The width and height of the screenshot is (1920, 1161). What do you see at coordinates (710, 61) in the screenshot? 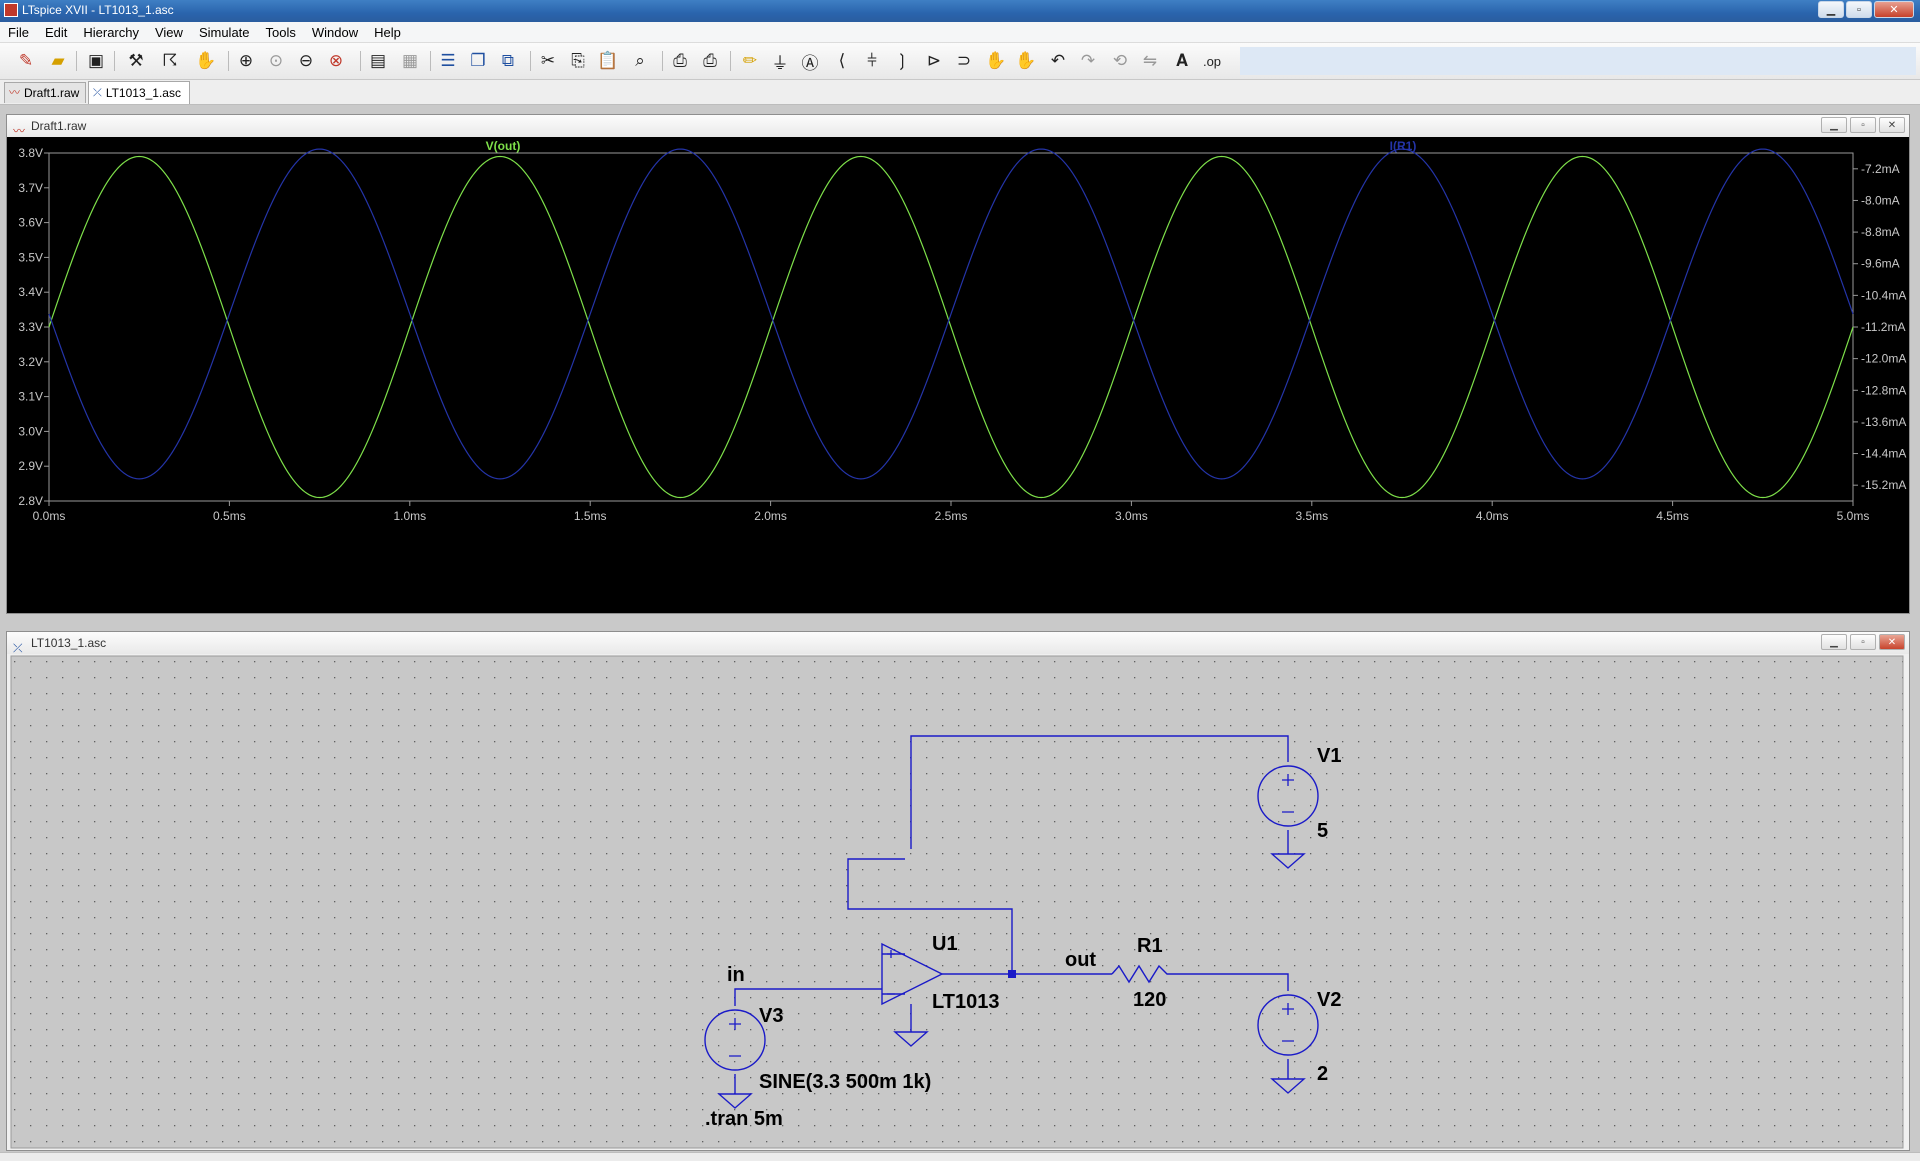
I see `print-icon: ⎙` at bounding box center [710, 61].